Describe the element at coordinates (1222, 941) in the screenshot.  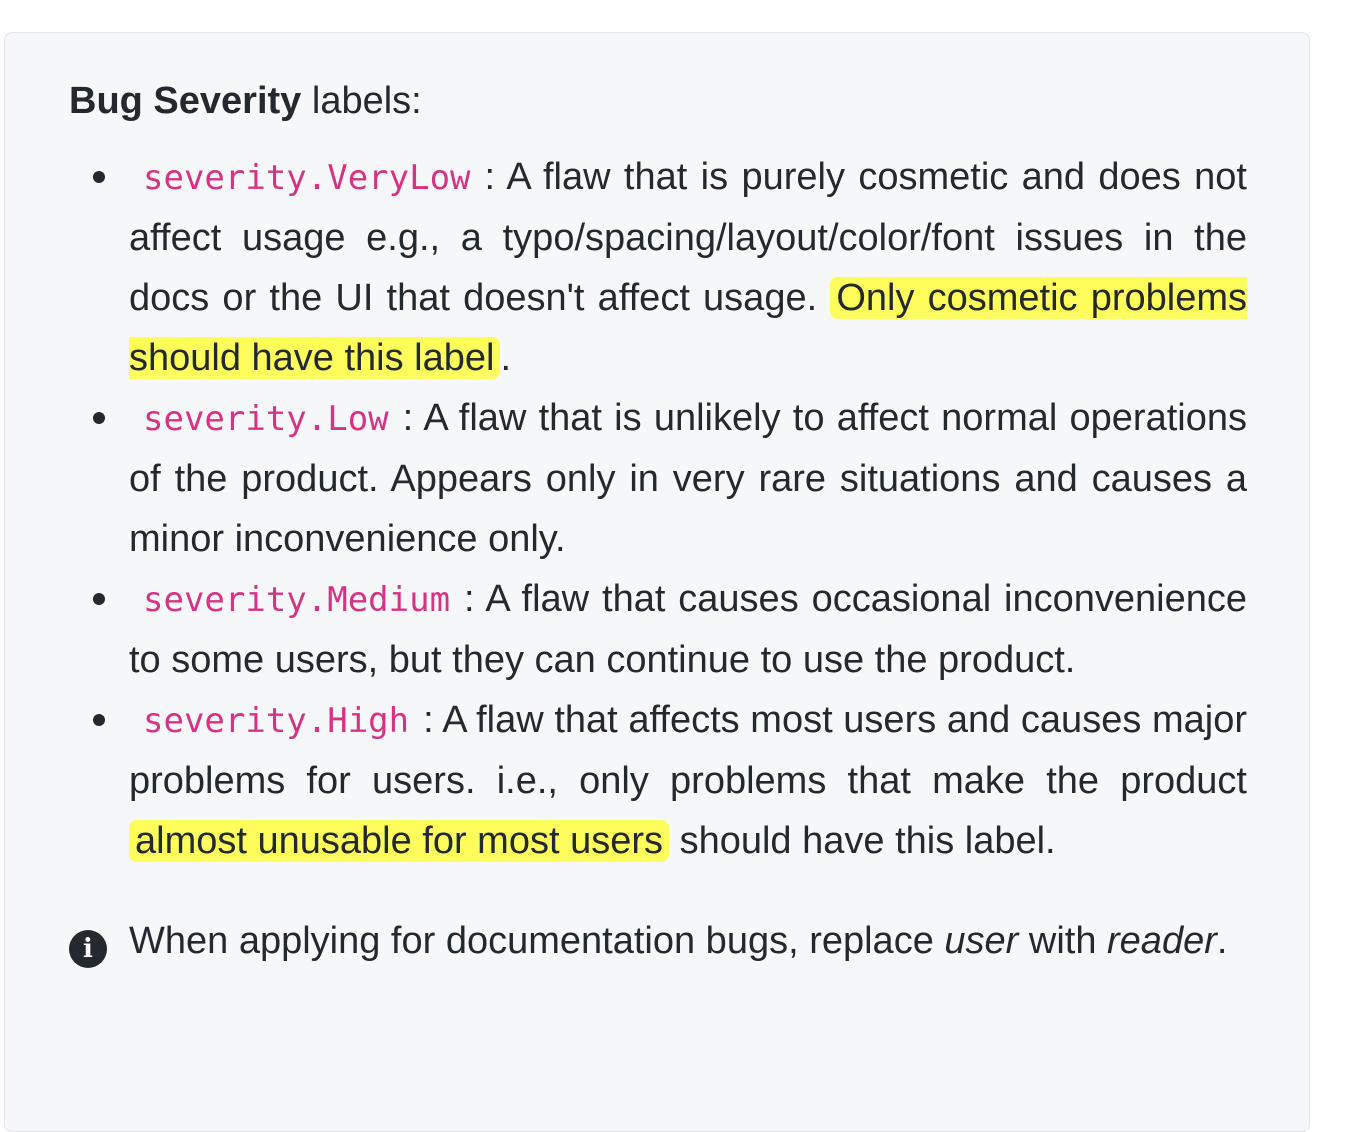
I see `note-text-3: .` at that location.